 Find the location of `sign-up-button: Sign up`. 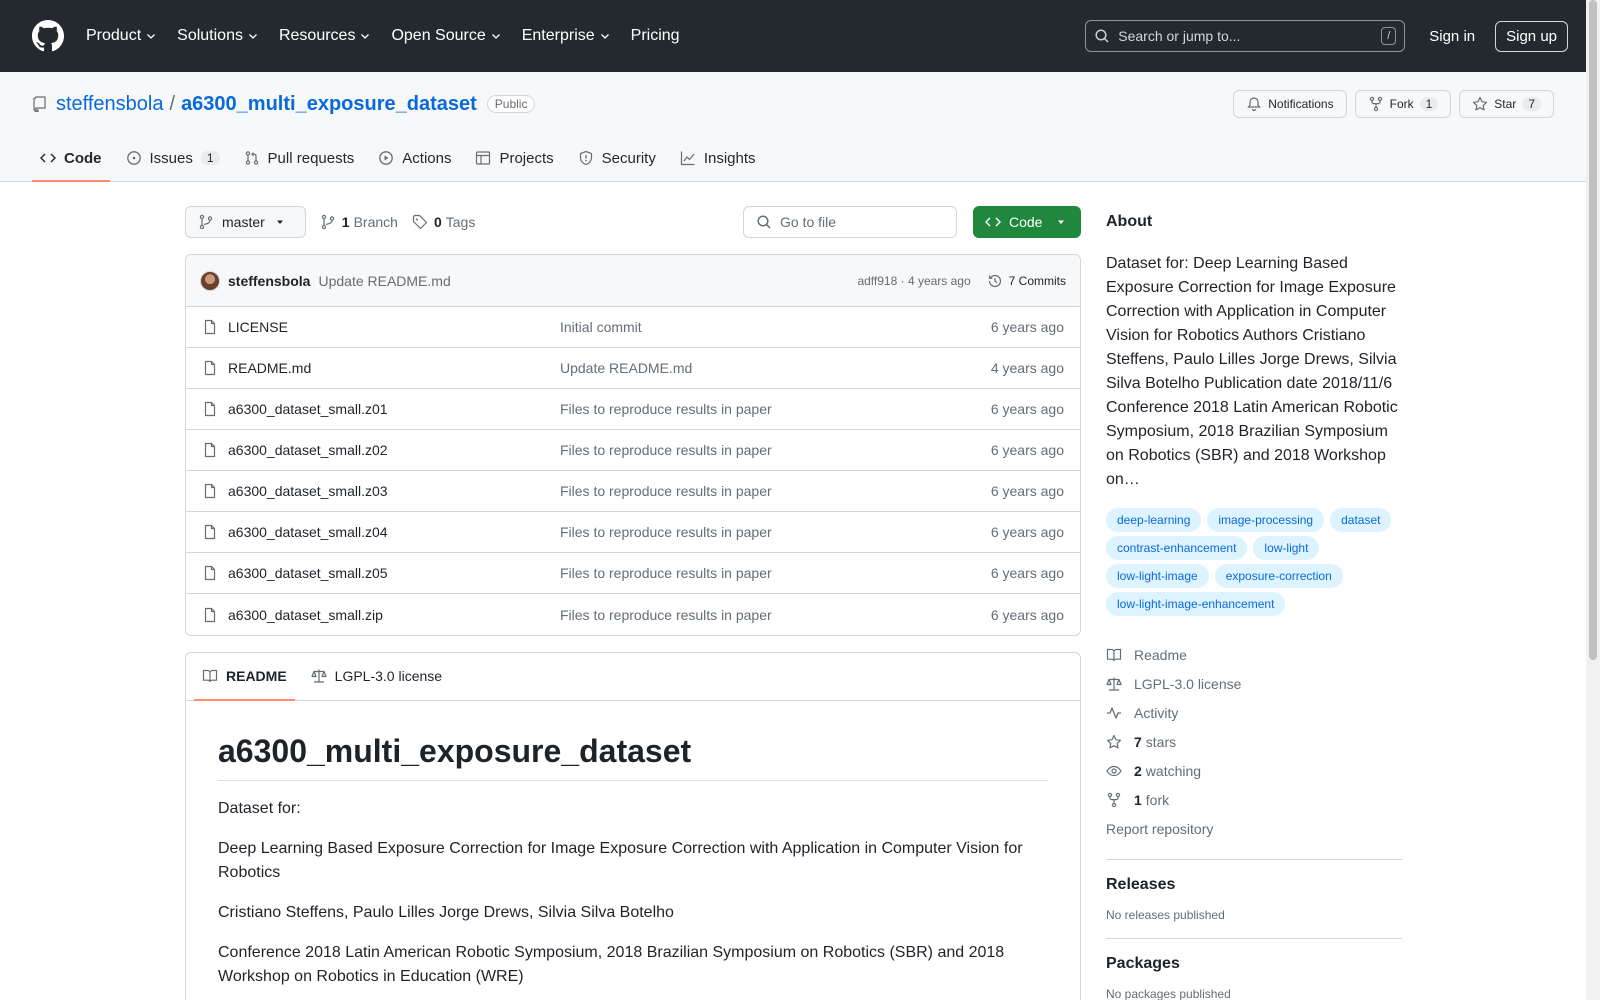

sign-up-button: Sign up is located at coordinates (1531, 36).